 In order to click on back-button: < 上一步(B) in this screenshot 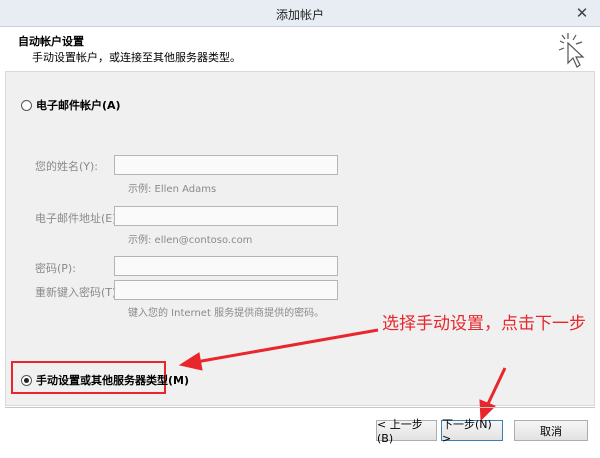, I will do `click(406, 431)`.